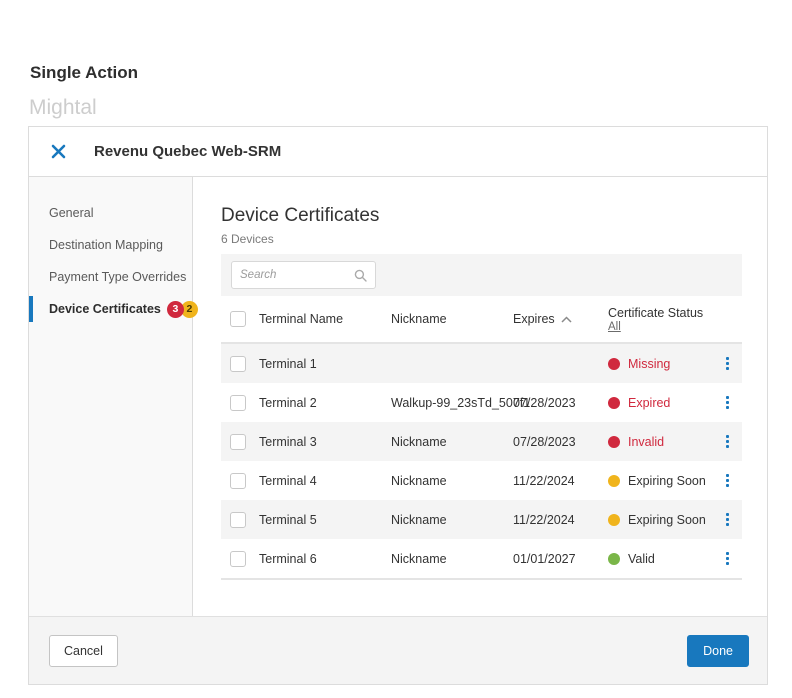 The image size is (792, 698). What do you see at coordinates (646, 441) in the screenshot?
I see `status-label: Invalid` at bounding box center [646, 441].